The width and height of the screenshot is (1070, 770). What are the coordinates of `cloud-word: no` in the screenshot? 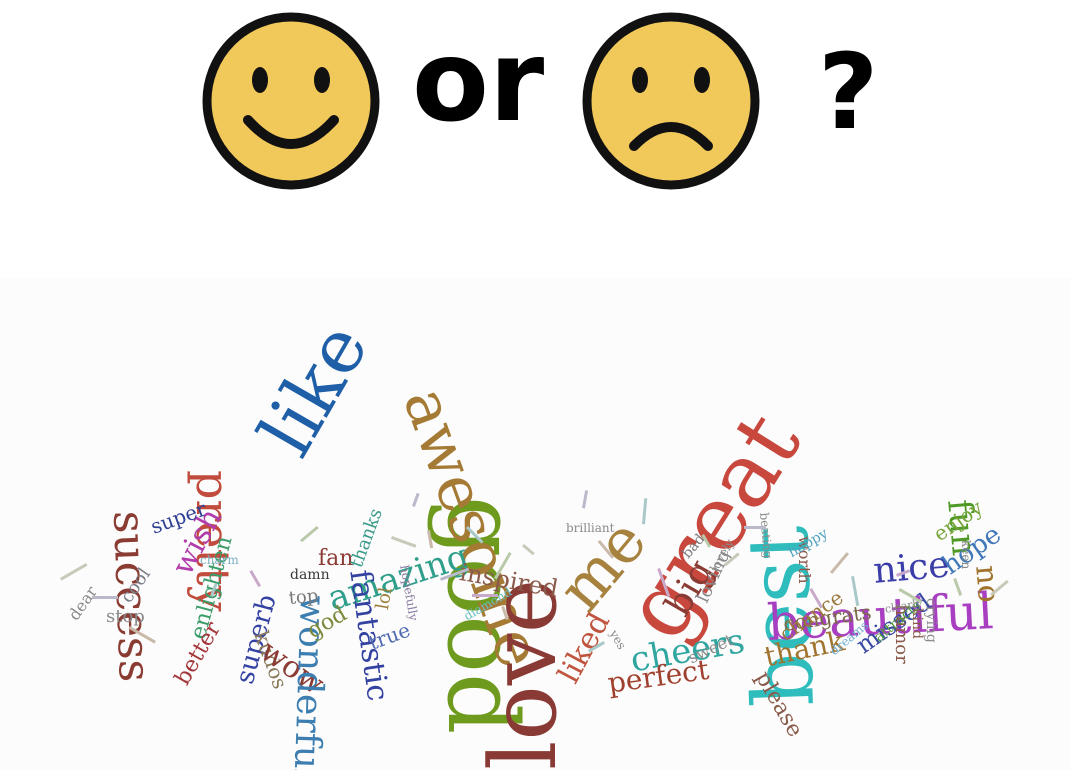 It's located at (987, 584).